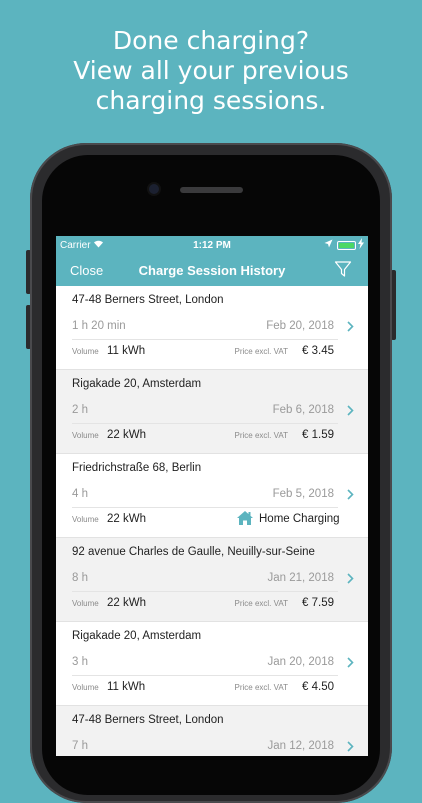 The height and width of the screenshot is (803, 422). What do you see at coordinates (137, 468) in the screenshot?
I see `session-address: Friedrichstraße 68, Berlin` at bounding box center [137, 468].